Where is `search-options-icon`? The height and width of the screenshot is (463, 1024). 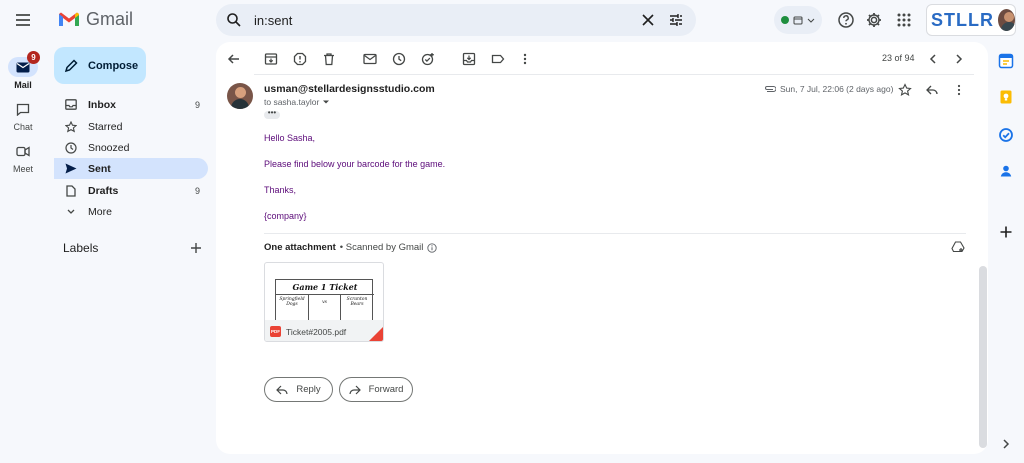
search-options-icon is located at coordinates (676, 20).